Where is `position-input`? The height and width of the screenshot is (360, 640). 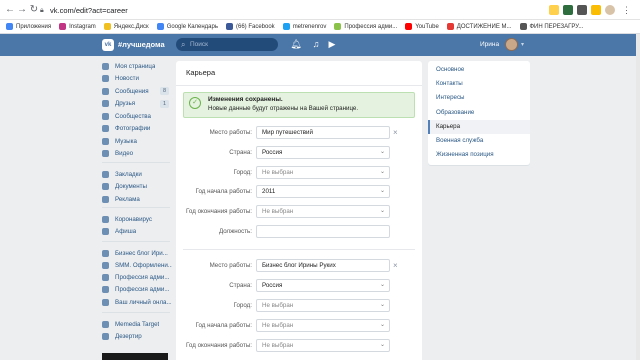 position-input is located at coordinates (323, 231).